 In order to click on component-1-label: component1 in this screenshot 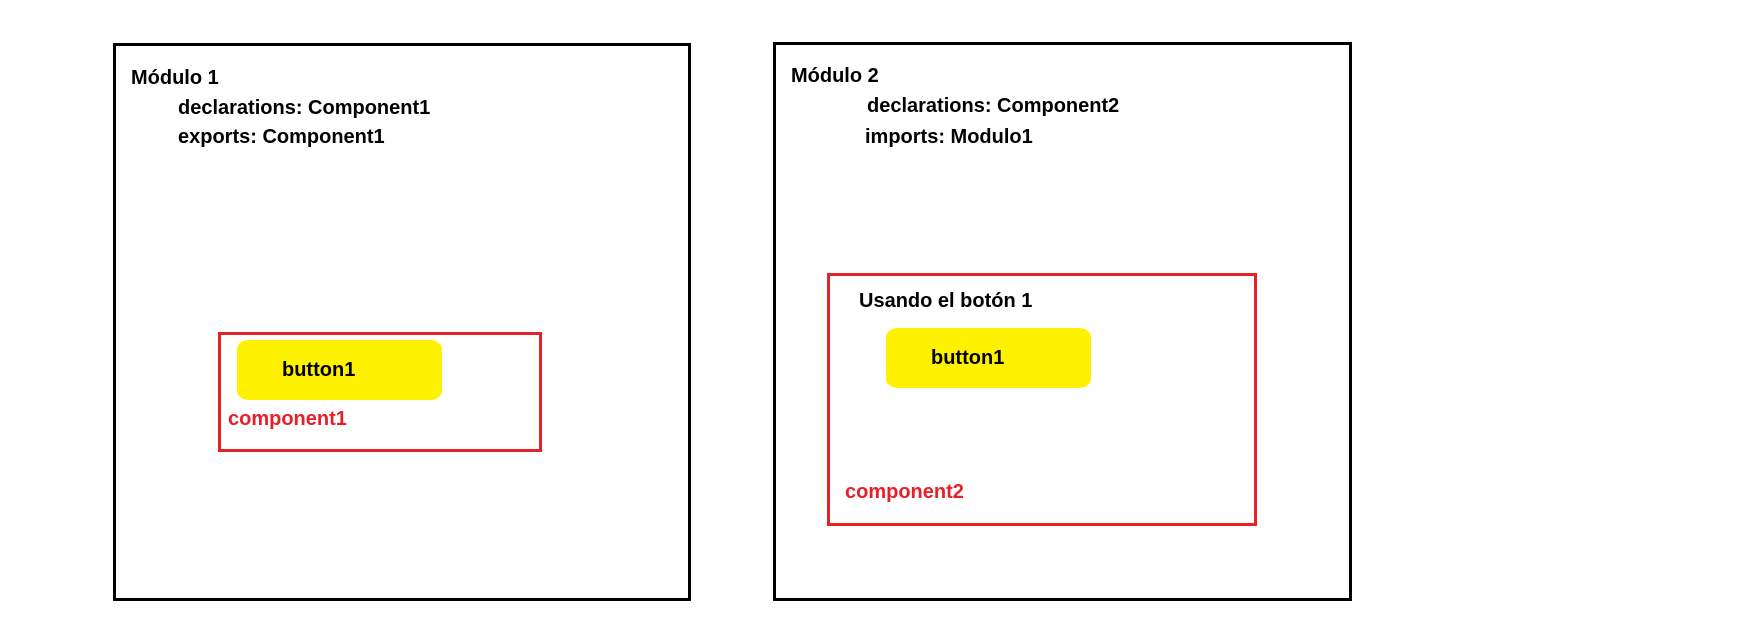, I will do `click(287, 419)`.